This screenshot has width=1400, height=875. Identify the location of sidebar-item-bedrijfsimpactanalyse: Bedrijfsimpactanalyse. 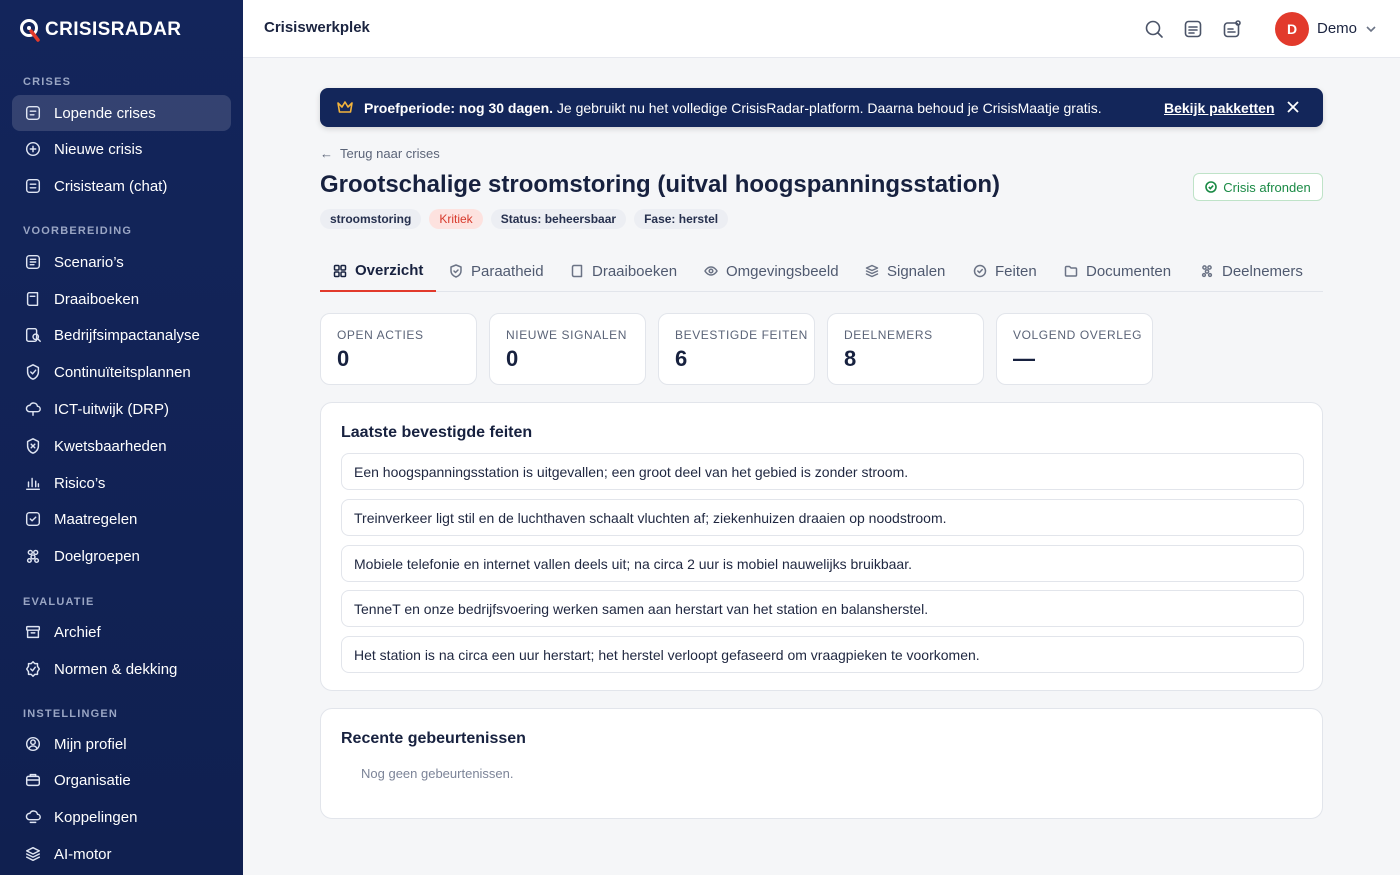
(121, 335).